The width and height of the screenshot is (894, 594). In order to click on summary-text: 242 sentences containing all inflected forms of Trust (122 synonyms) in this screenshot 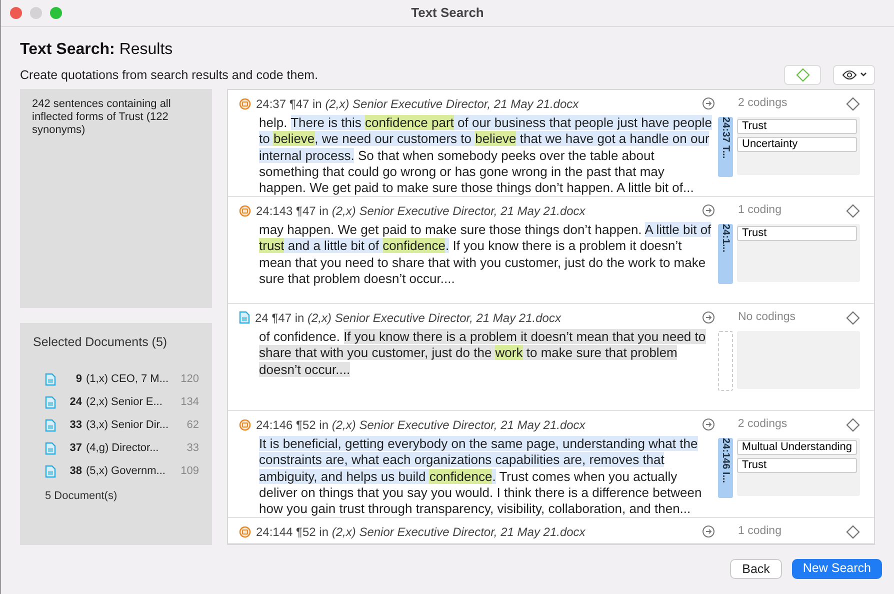, I will do `click(102, 117)`.